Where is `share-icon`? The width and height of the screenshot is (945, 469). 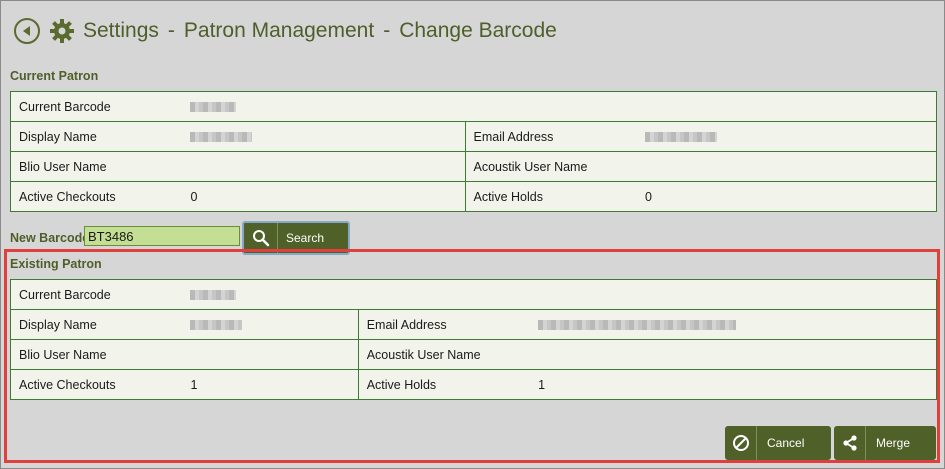
share-icon is located at coordinates (849, 443).